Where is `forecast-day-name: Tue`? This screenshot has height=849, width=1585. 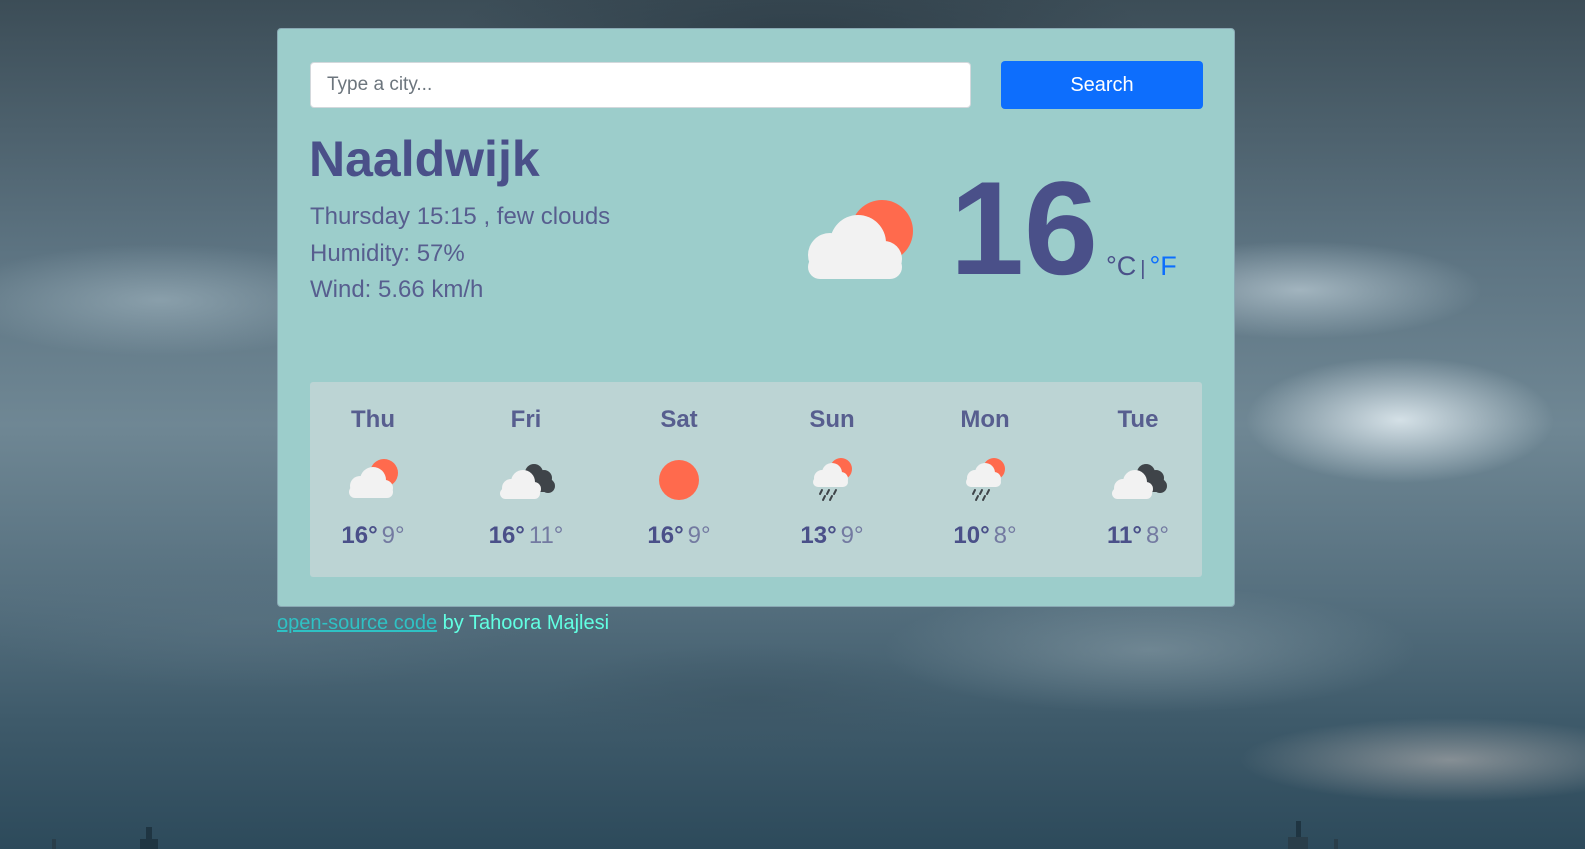 forecast-day-name: Tue is located at coordinates (1138, 419).